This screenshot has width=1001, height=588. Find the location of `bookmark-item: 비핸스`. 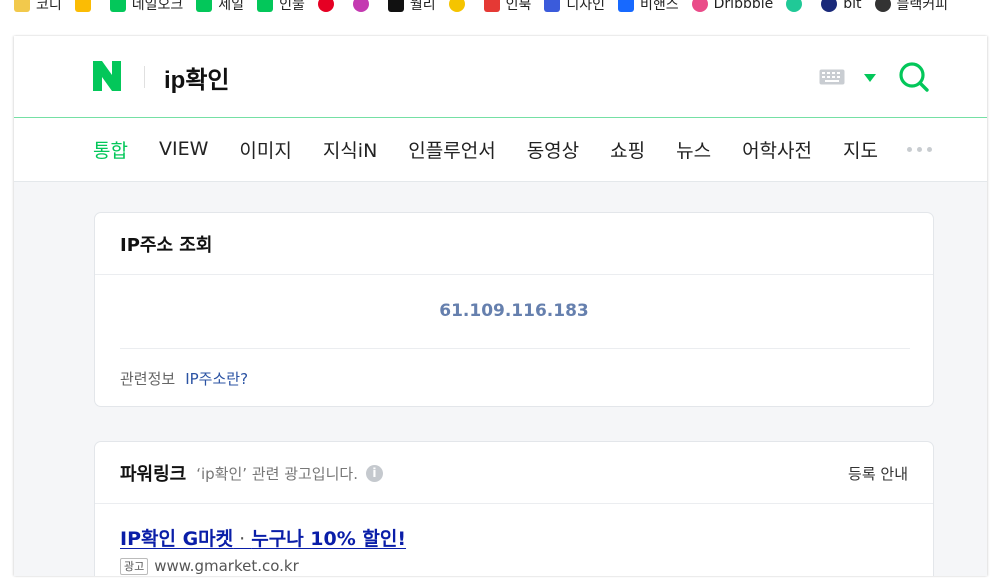

bookmark-item: 비핸스 is located at coordinates (648, 7).